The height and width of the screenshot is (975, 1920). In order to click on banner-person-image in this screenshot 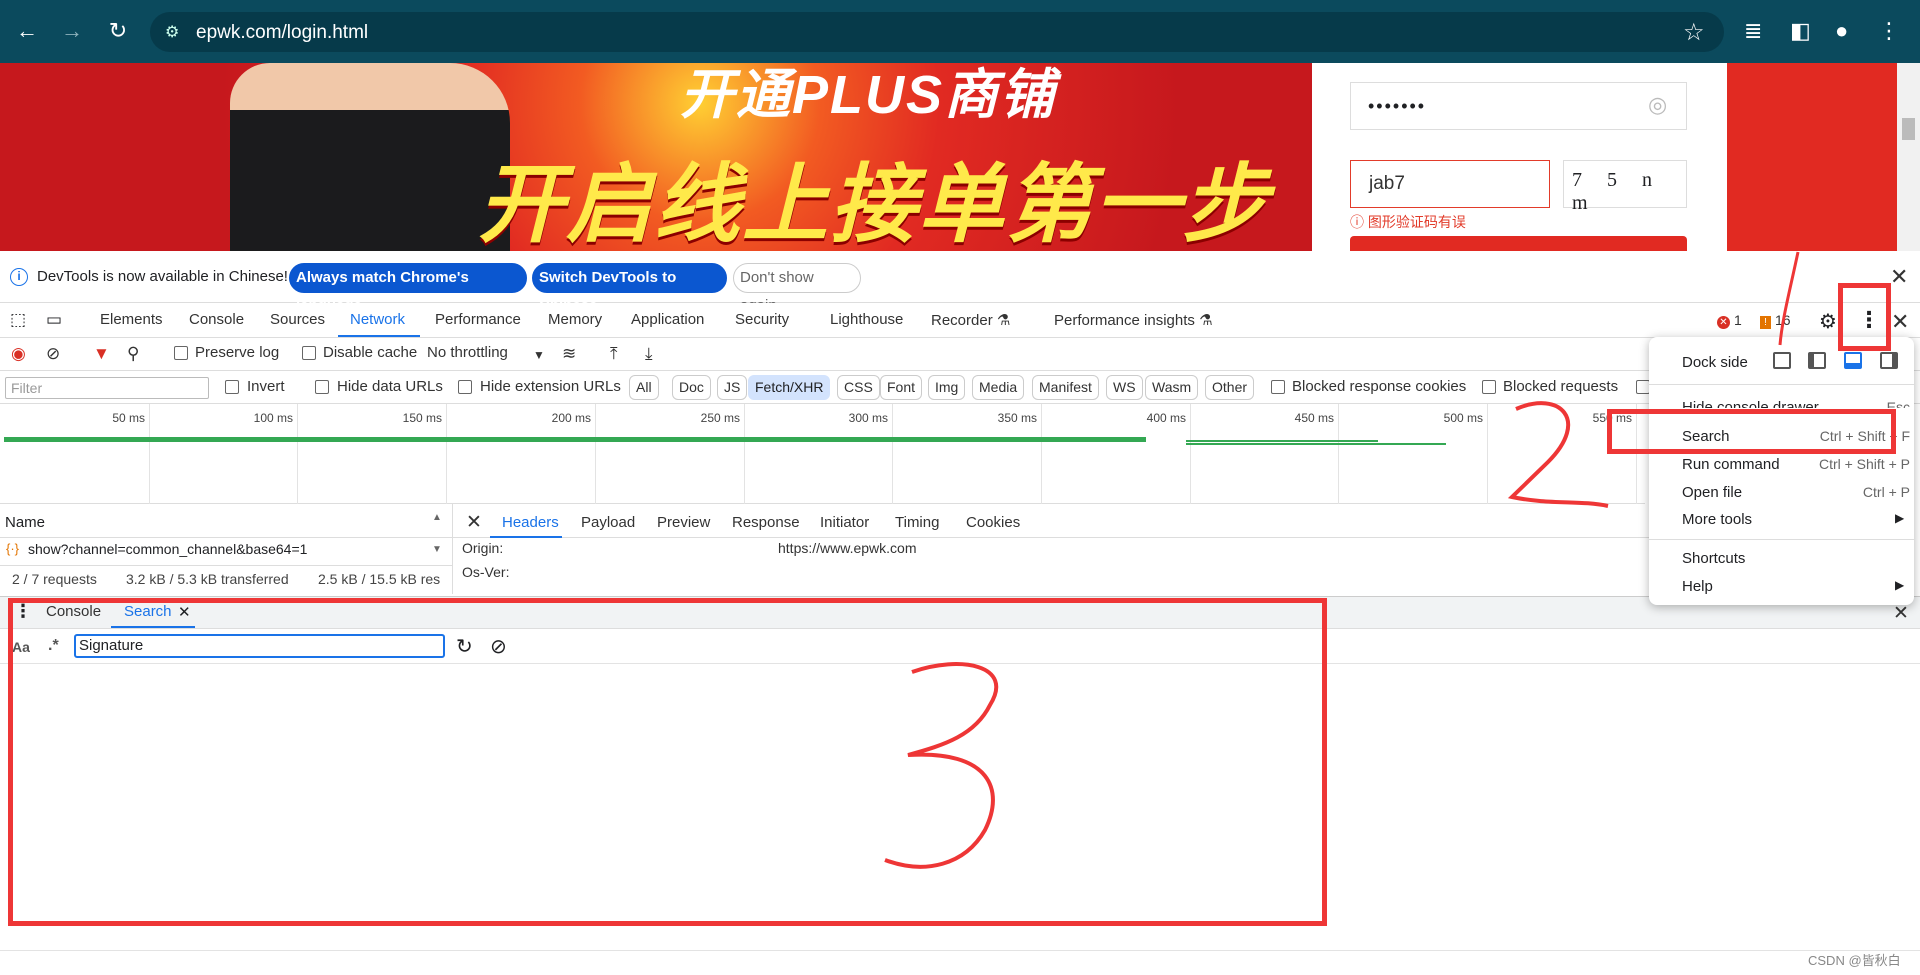, I will do `click(370, 157)`.